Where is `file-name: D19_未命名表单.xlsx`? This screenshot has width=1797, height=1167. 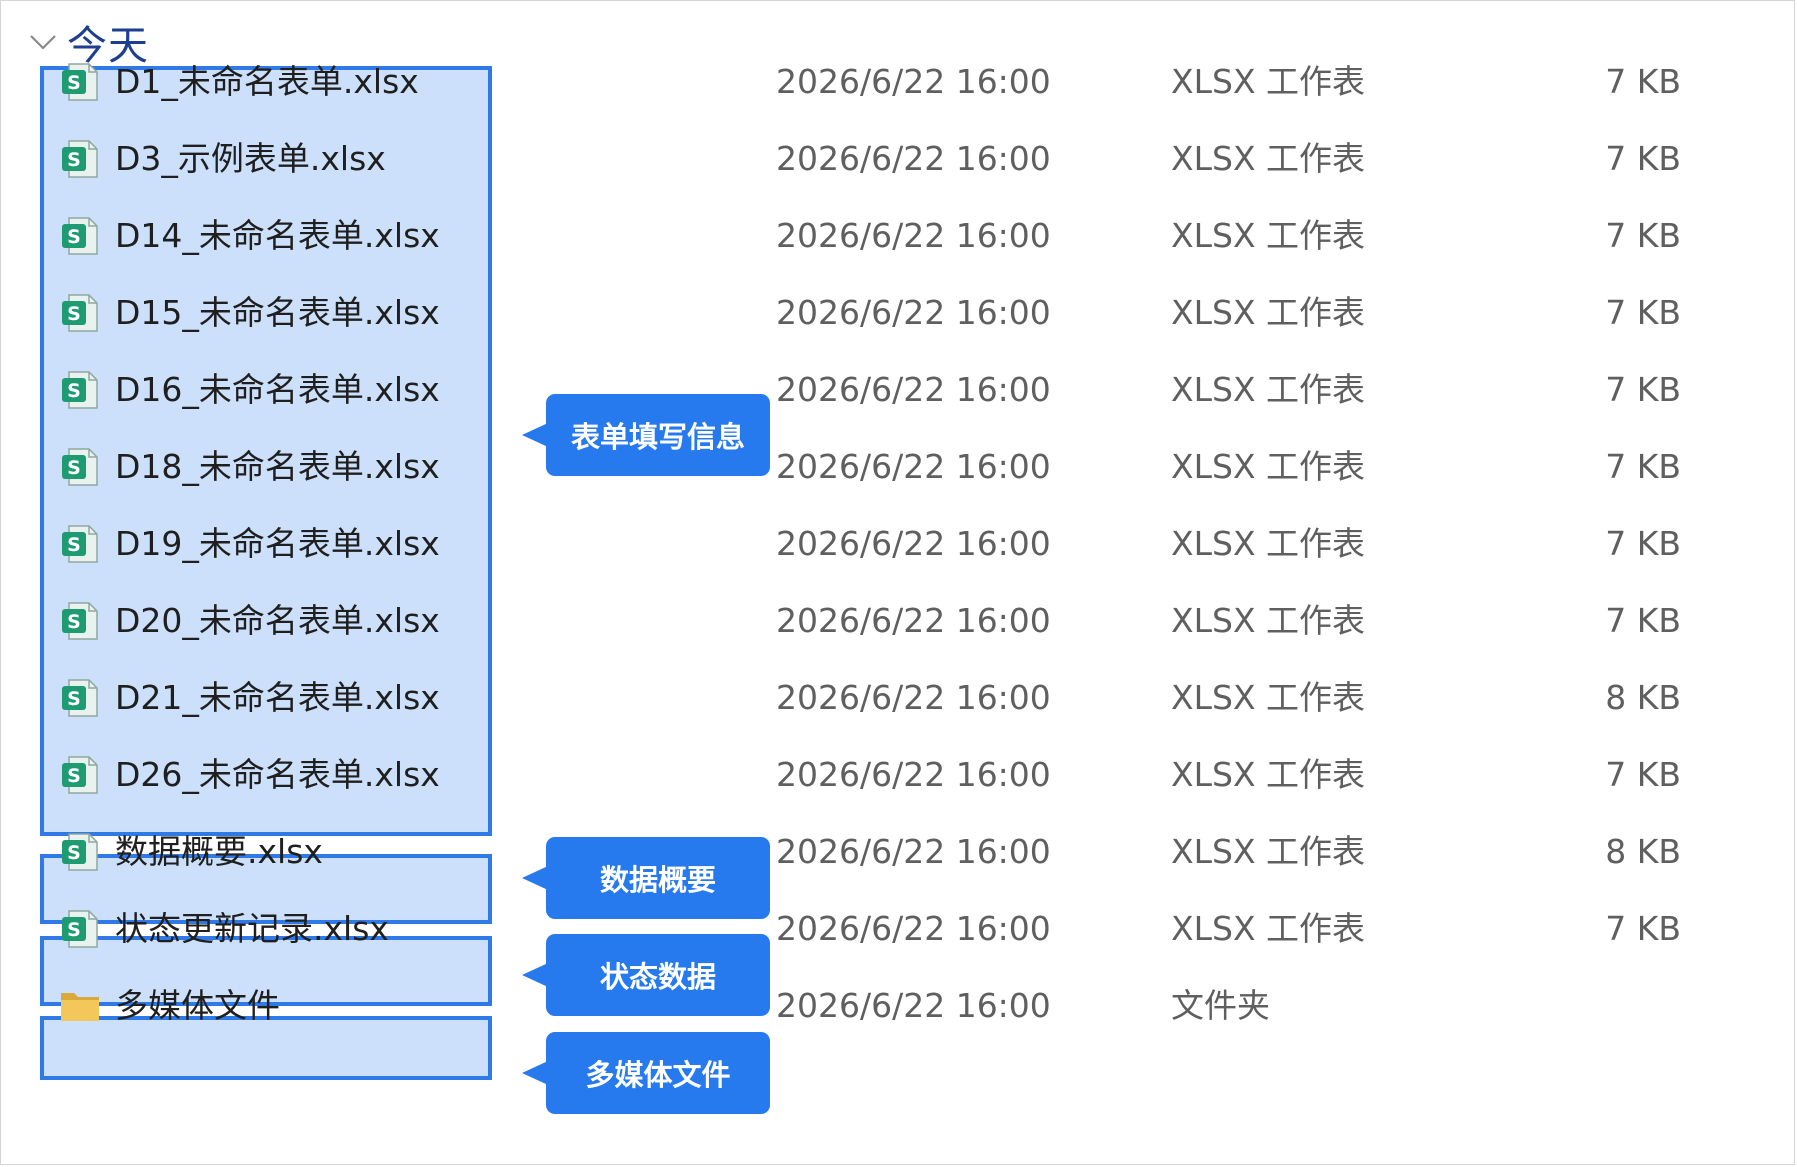
file-name: D19_未命名表单.xlsx is located at coordinates (277, 543).